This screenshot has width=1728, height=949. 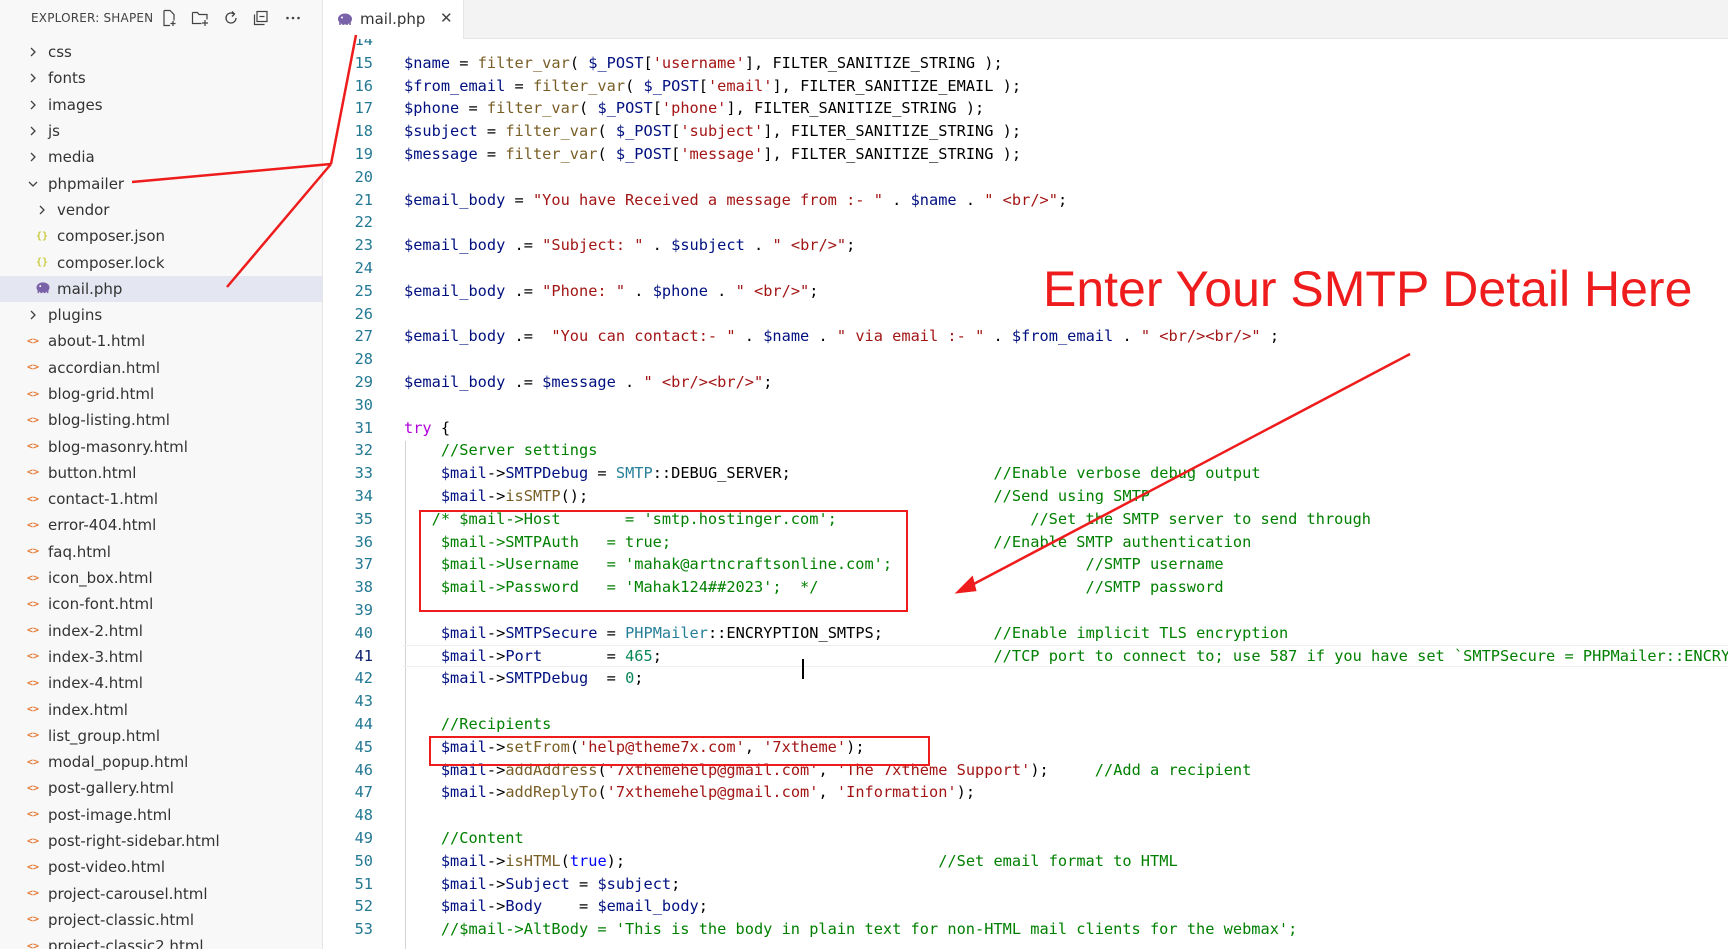 What do you see at coordinates (363, 427) in the screenshot?
I see `line-number: 31` at bounding box center [363, 427].